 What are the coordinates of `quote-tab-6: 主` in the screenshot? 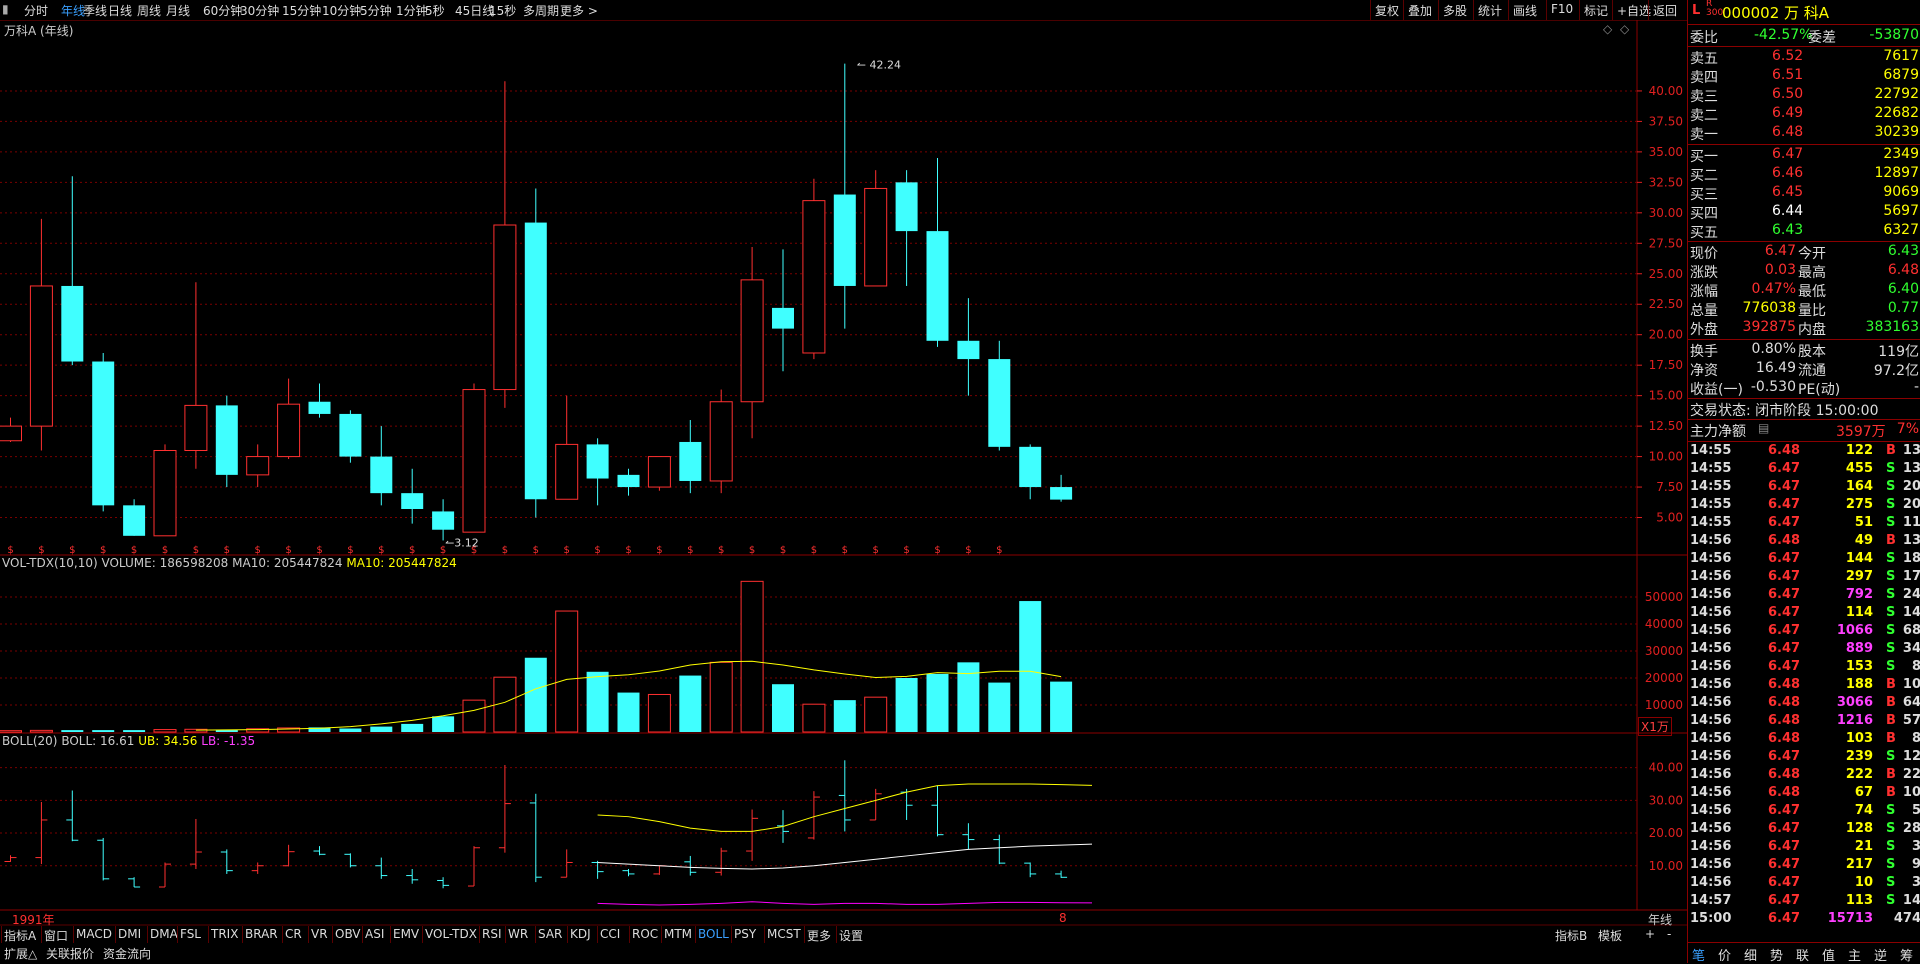 It's located at (1854, 954).